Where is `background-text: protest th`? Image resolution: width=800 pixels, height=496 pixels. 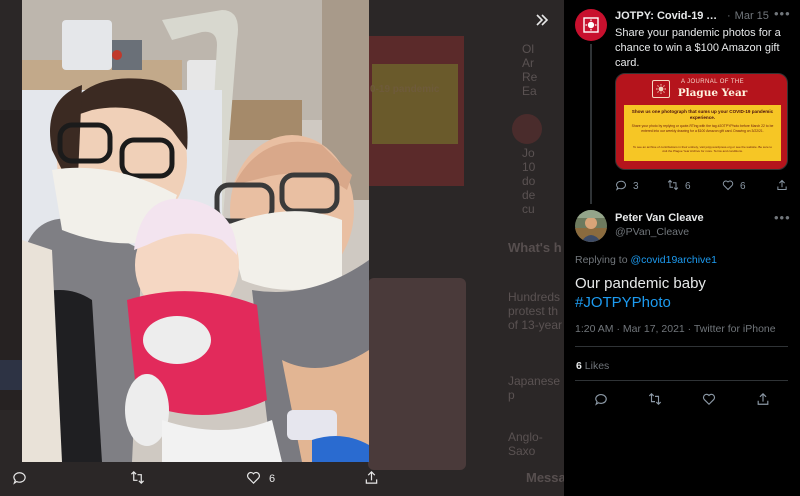 background-text: protest th is located at coordinates (533, 311).